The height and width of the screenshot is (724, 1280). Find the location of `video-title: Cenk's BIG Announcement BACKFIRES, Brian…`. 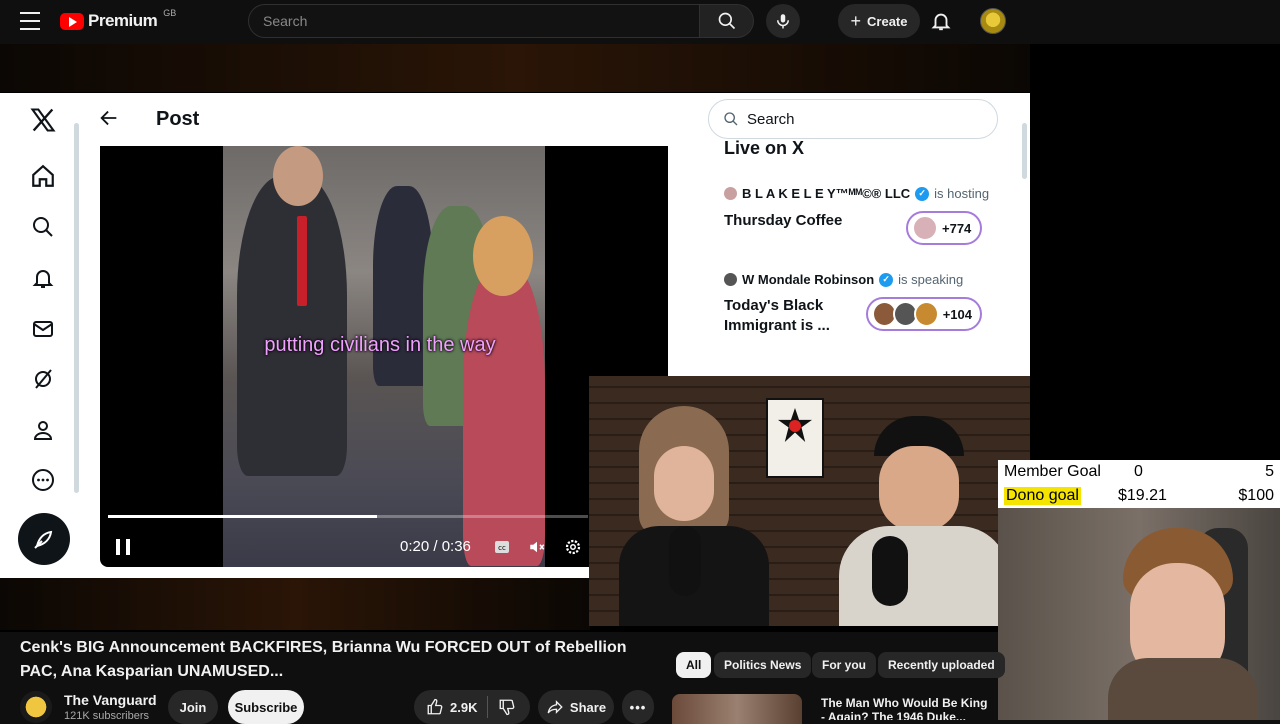

video-title: Cenk's BIG Announcement BACKFIRES, Brian… is located at coordinates (323, 659).